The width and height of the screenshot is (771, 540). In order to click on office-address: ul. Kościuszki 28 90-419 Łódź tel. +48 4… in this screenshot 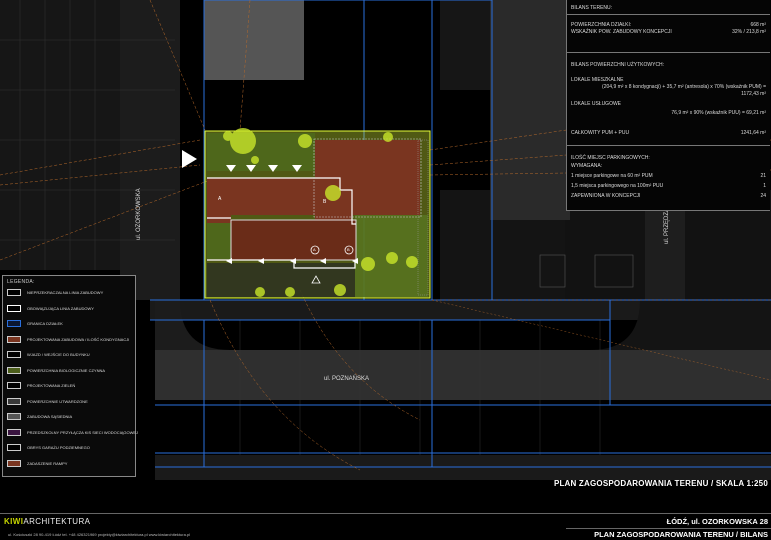, I will do `click(99, 534)`.